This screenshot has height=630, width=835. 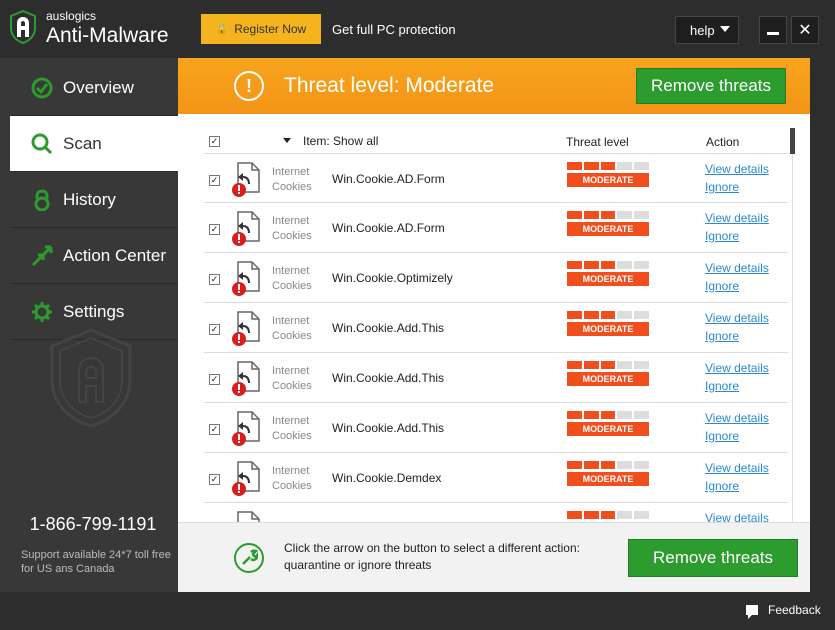 I want to click on sidebar-item-scan: Scan, so click(x=94, y=144).